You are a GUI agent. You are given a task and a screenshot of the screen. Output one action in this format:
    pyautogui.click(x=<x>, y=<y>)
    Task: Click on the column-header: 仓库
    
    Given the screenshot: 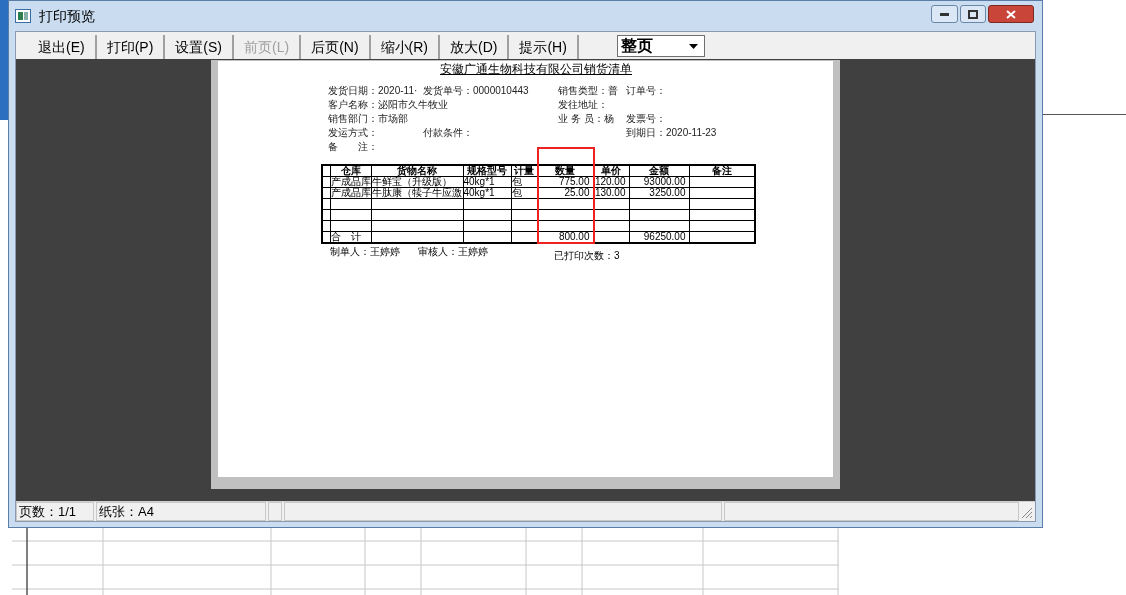 What is the action you would take?
    pyautogui.click(x=350, y=171)
    